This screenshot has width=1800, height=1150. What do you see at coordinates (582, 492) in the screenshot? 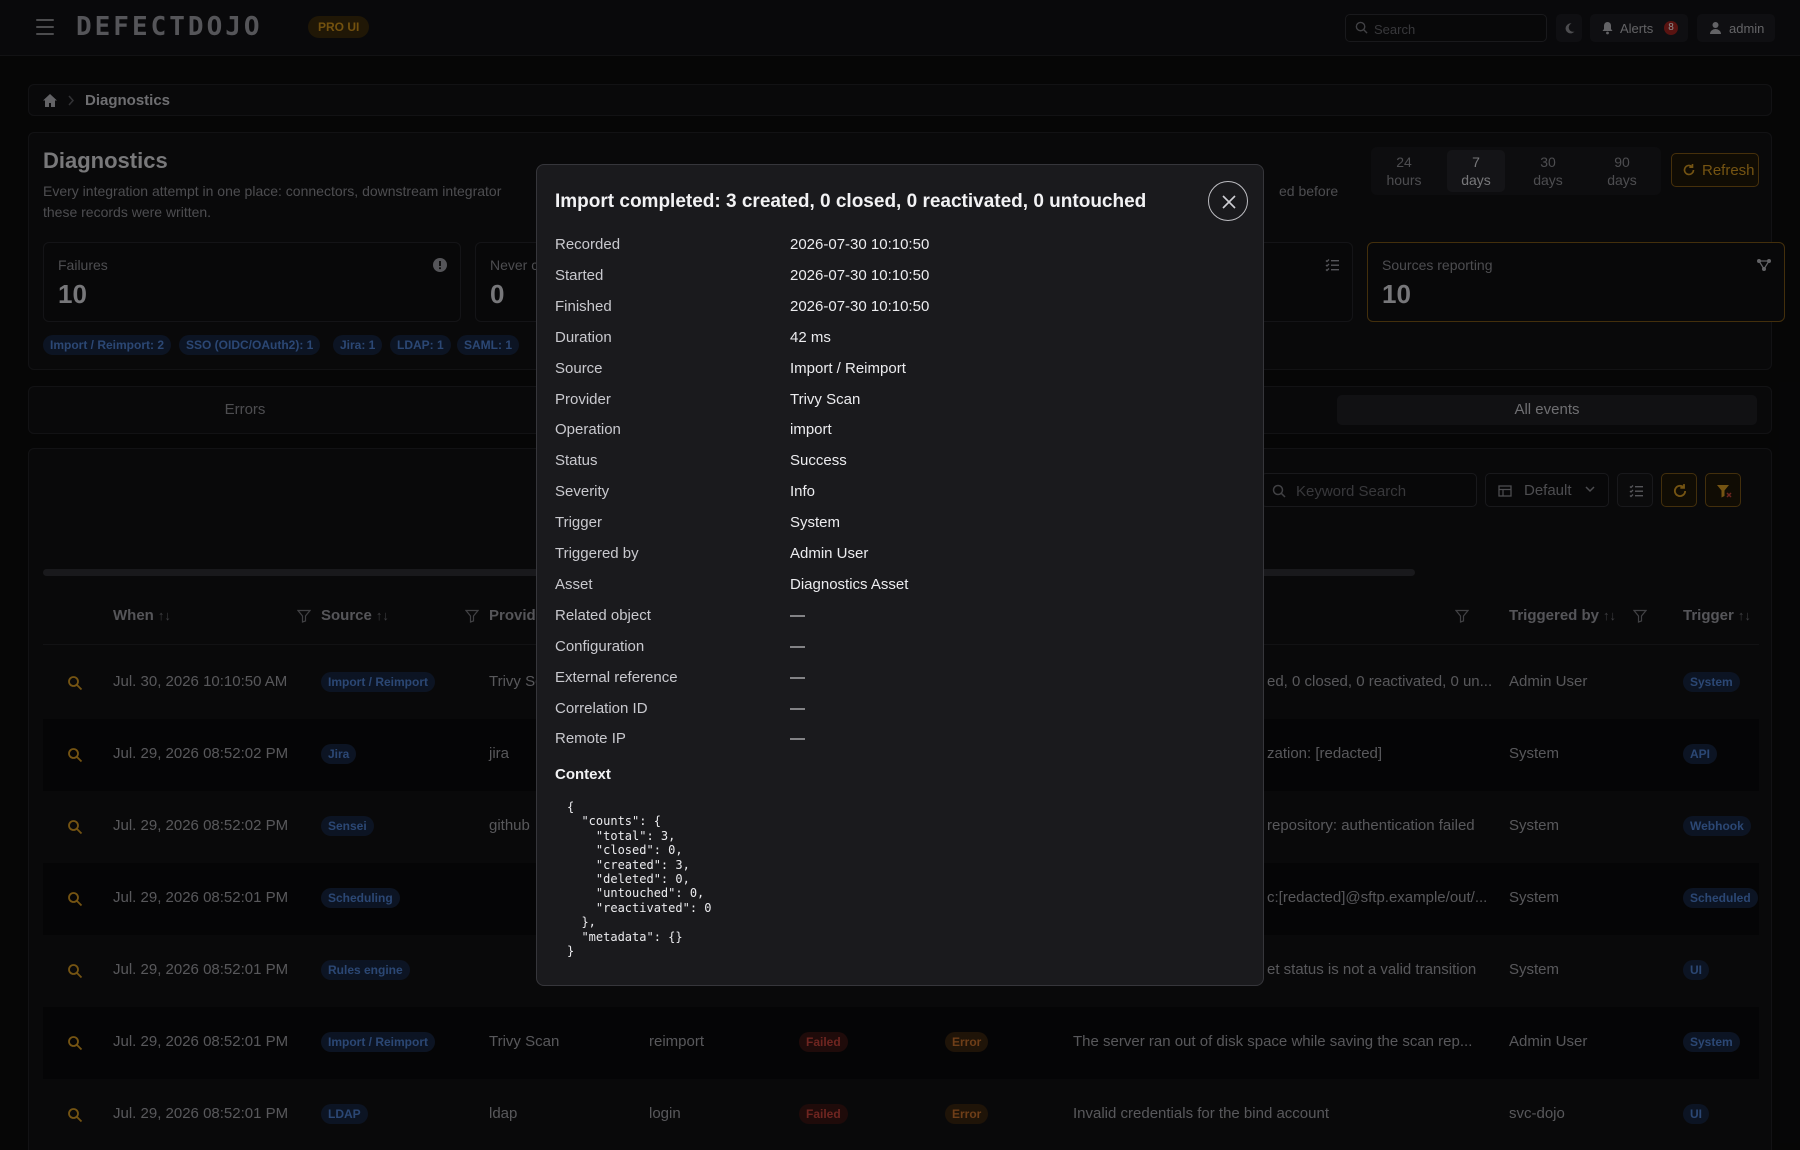
I see `field-label: Severity` at bounding box center [582, 492].